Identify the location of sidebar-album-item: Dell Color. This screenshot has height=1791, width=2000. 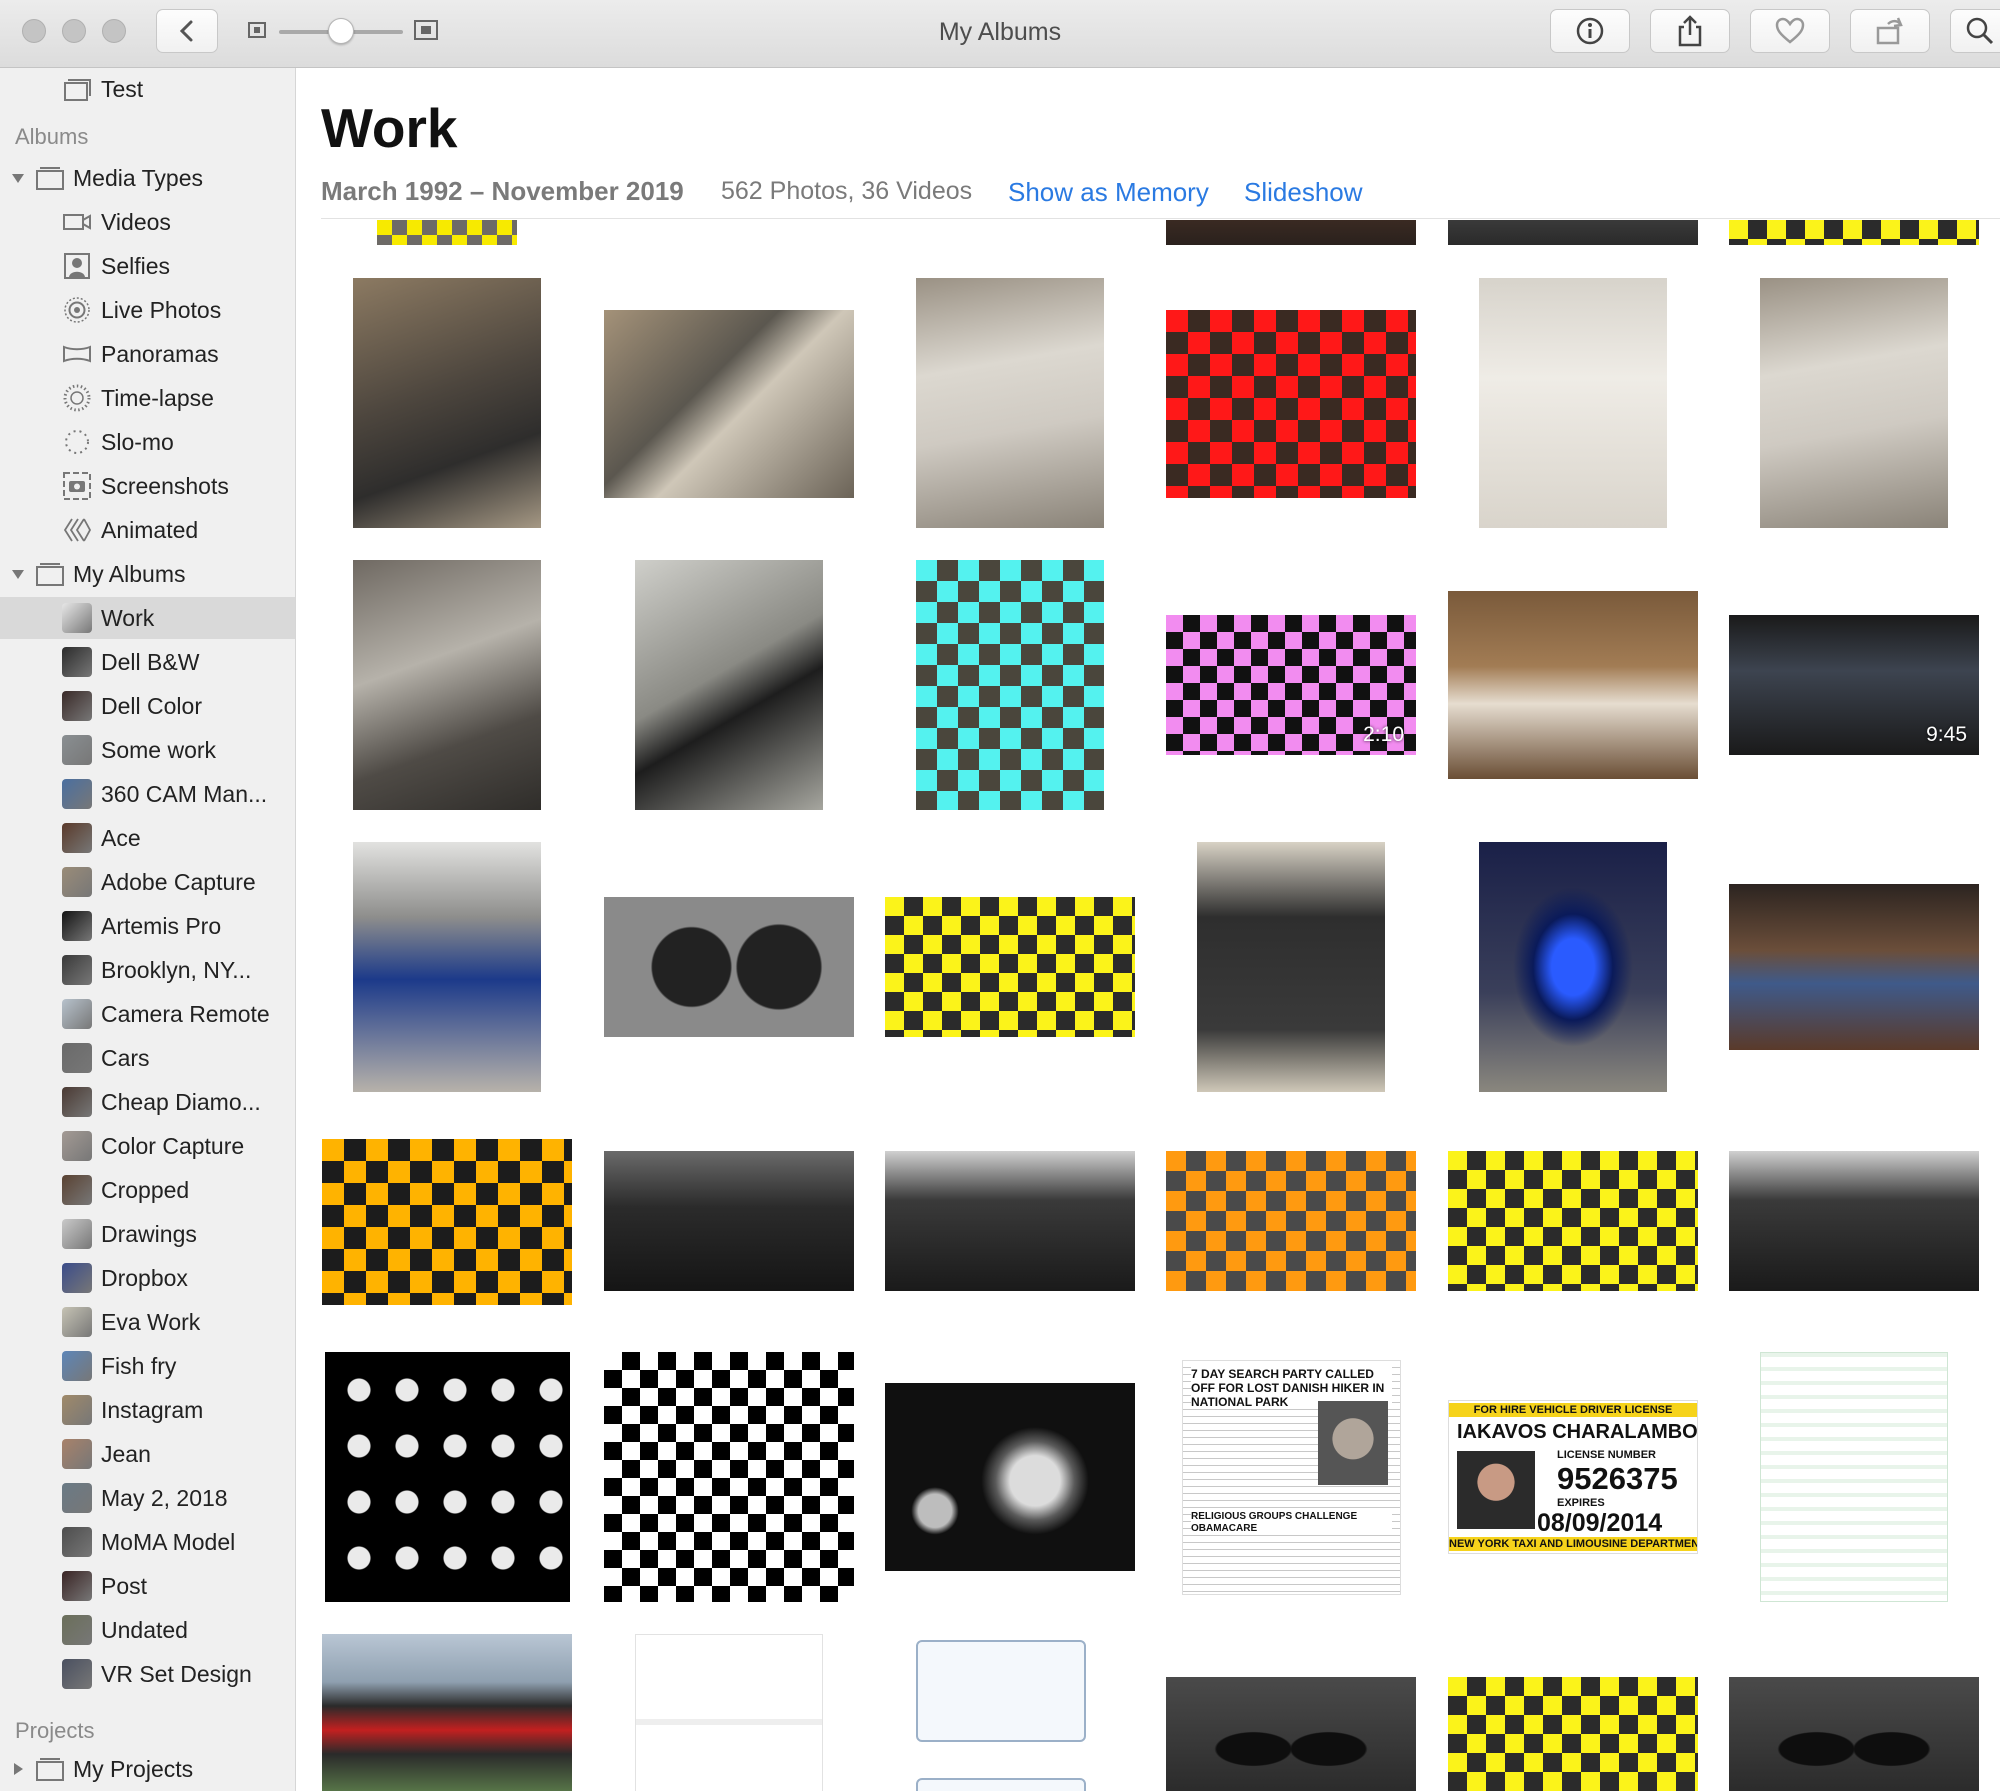
(147, 706).